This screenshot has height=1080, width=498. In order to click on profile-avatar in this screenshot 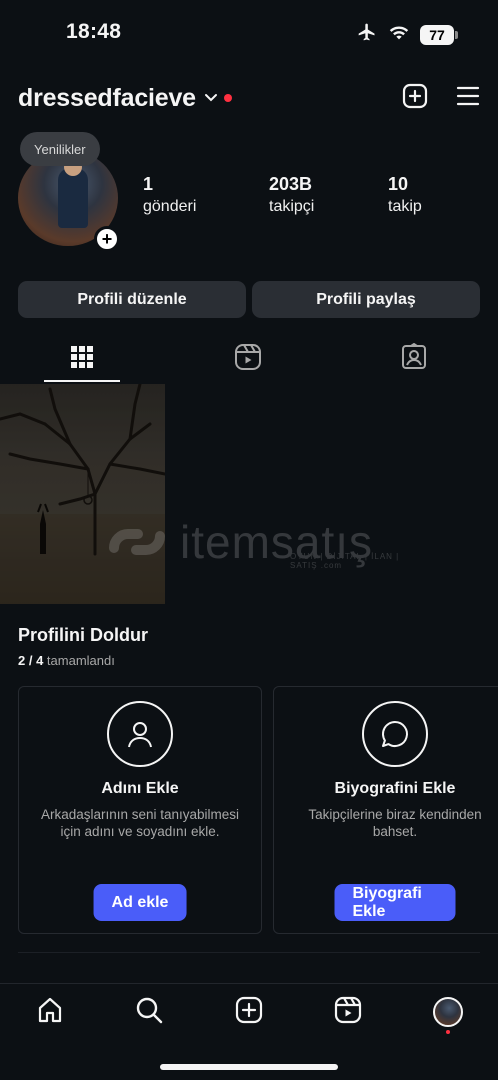, I will do `click(448, 1012)`.